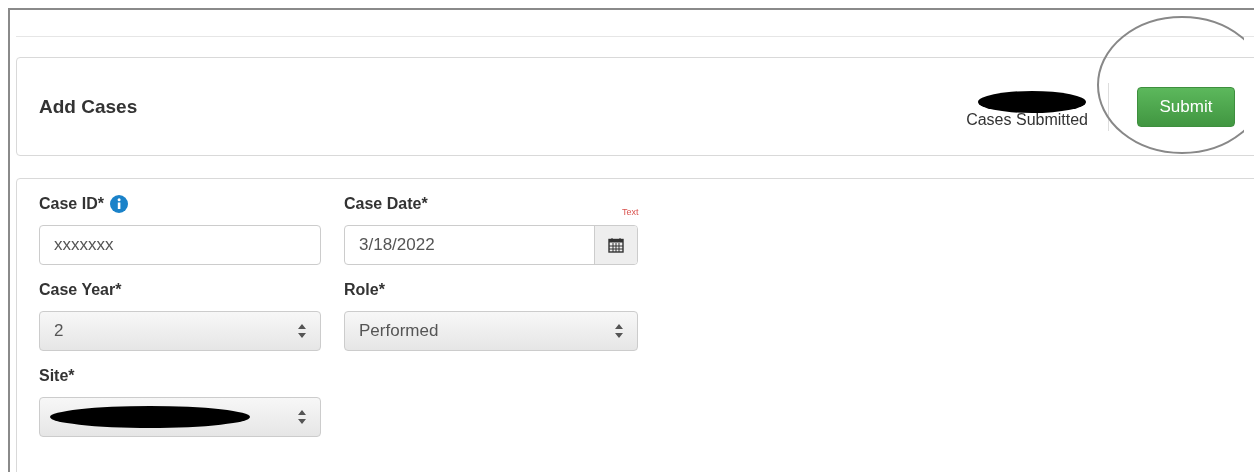  Describe the element at coordinates (180, 245) in the screenshot. I see `text-input: xxxxxxx` at that location.